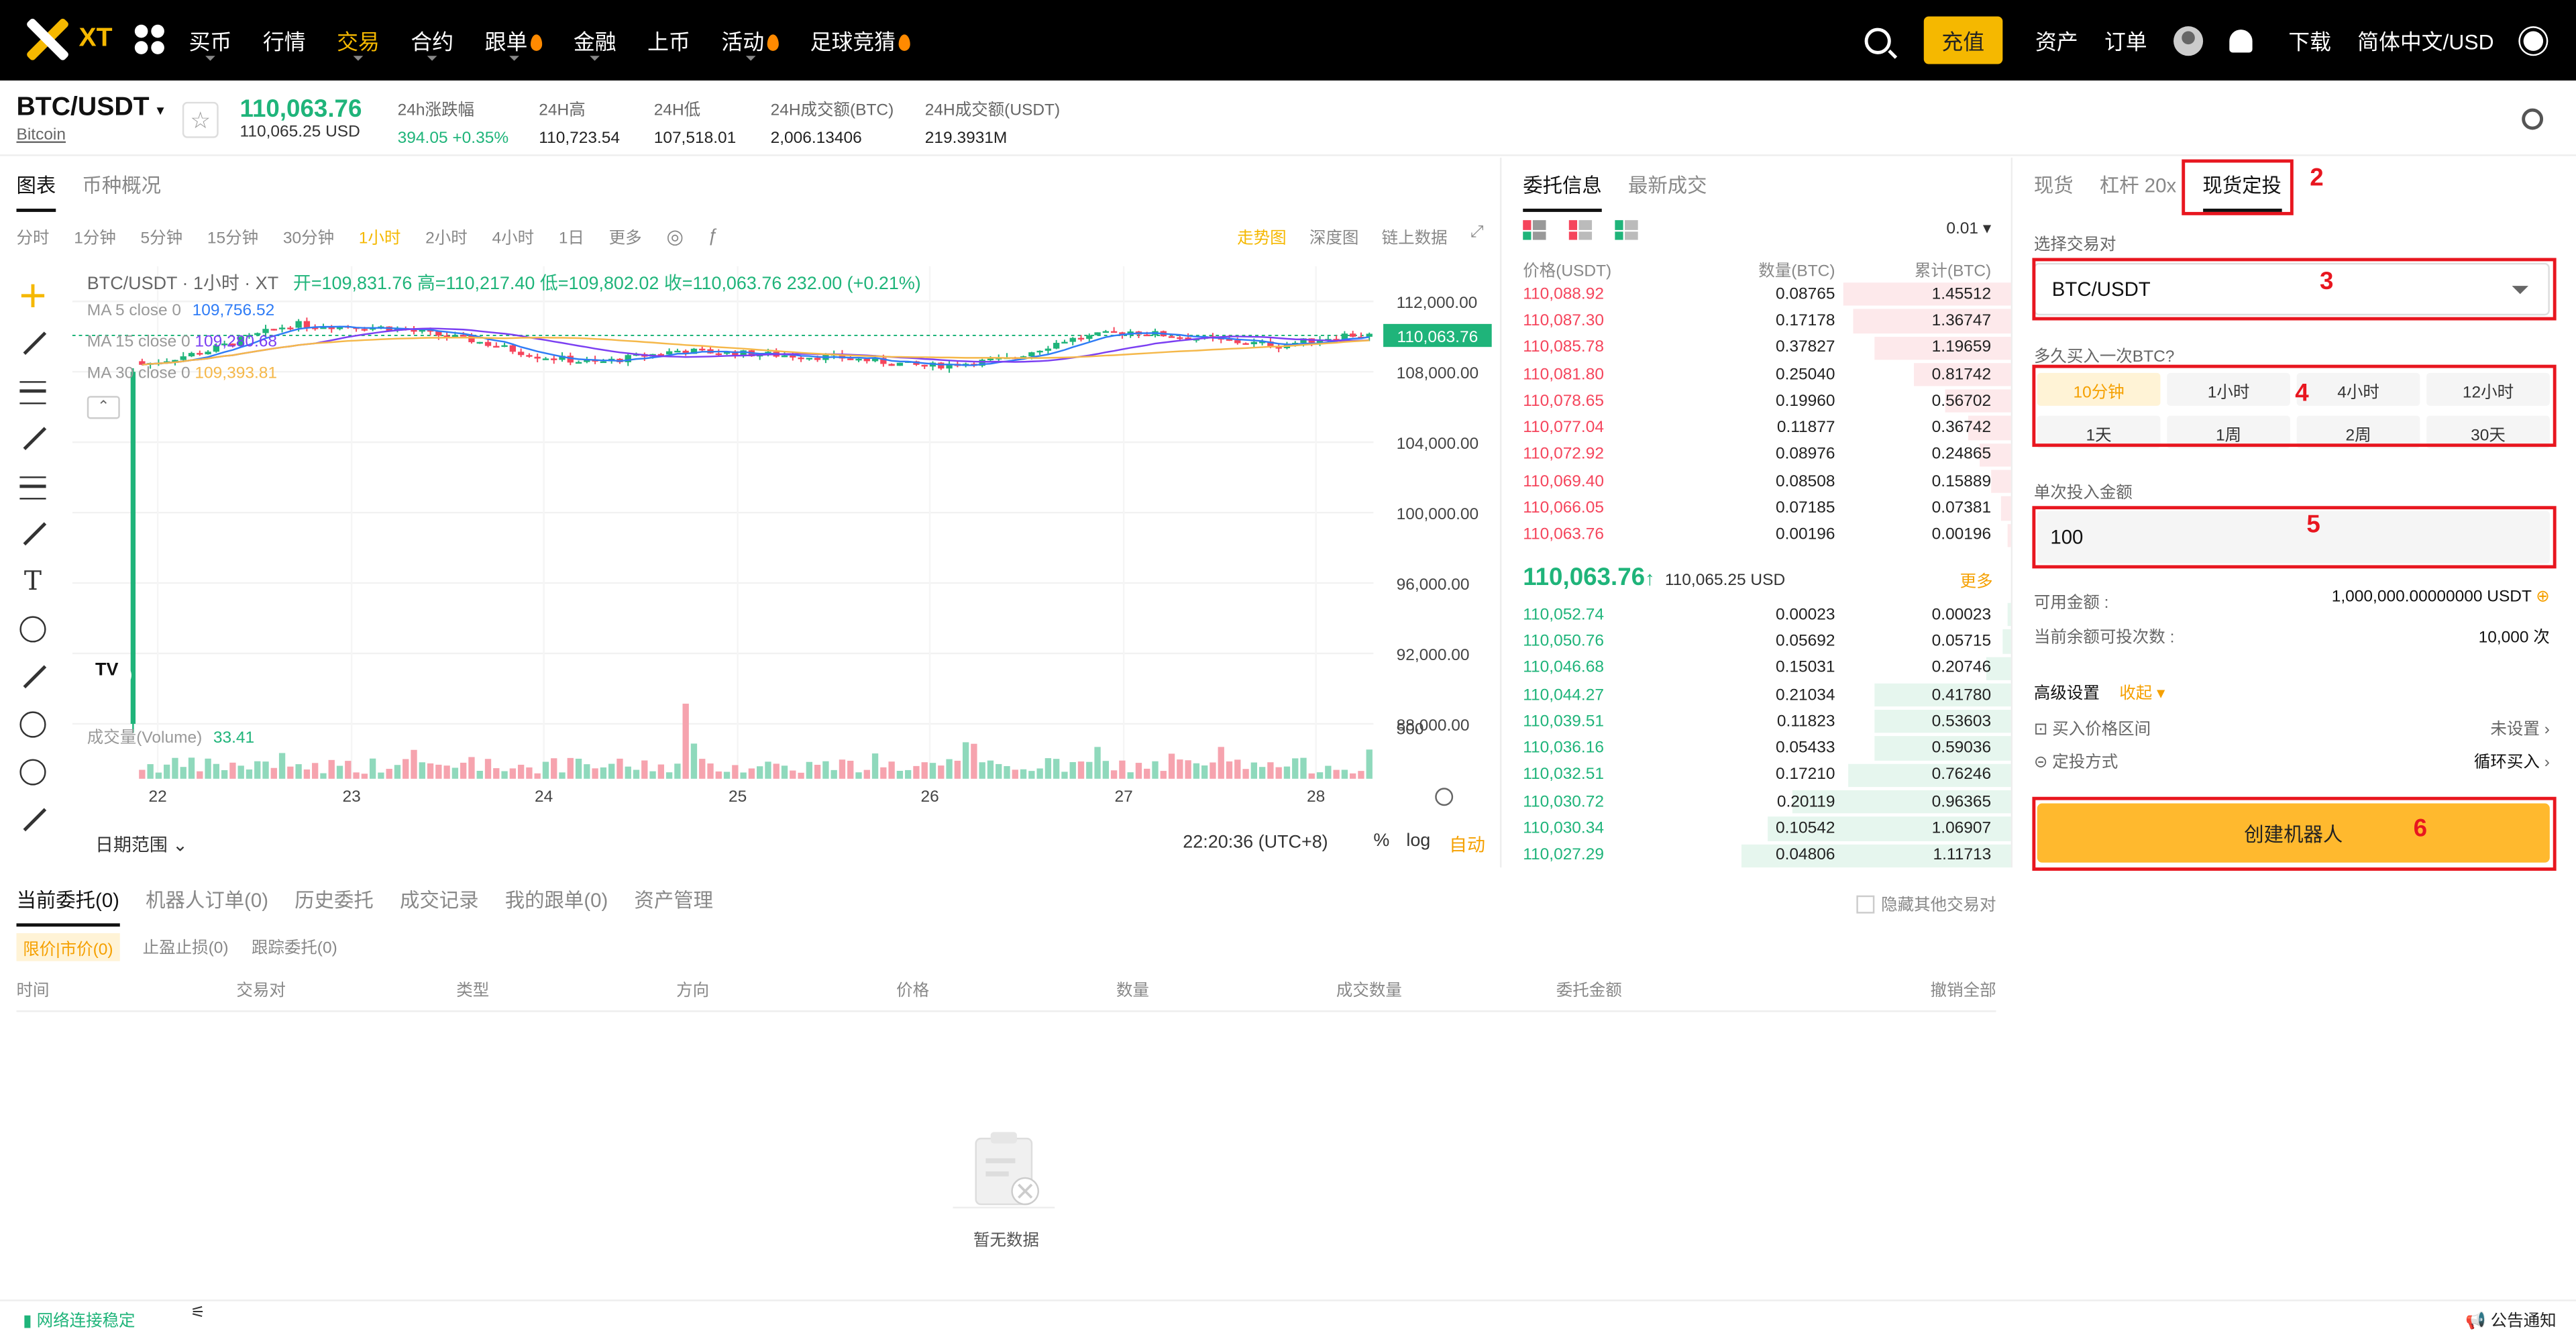  What do you see at coordinates (90, 108) in the screenshot?
I see `symbol-selector: BTC/USDT ▾` at bounding box center [90, 108].